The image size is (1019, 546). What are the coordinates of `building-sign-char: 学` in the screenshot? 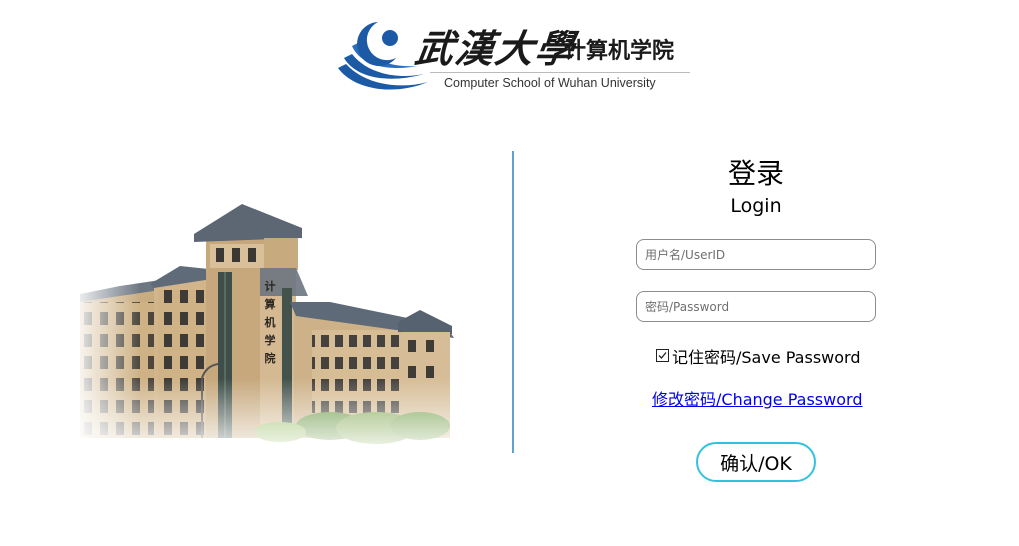 It's located at (270, 340).